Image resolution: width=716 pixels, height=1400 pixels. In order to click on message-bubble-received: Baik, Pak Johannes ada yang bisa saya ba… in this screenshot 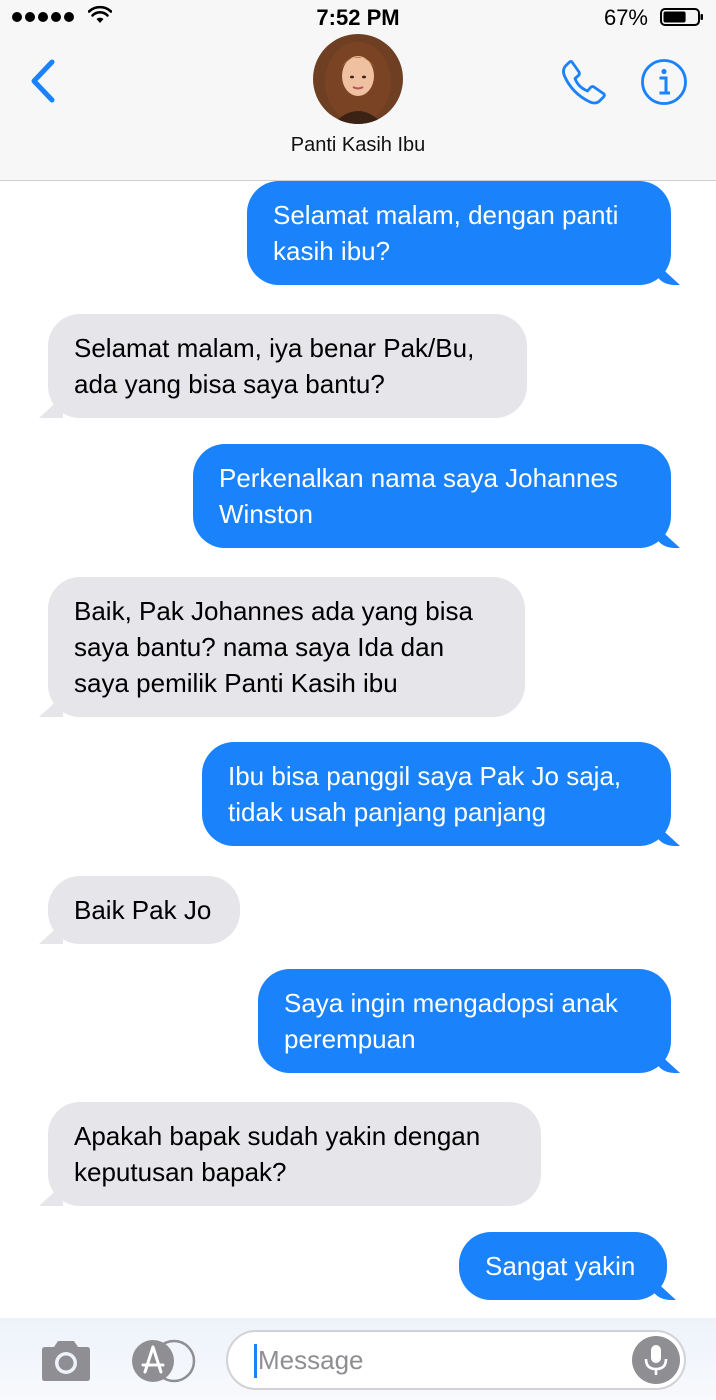, I will do `click(286, 647)`.